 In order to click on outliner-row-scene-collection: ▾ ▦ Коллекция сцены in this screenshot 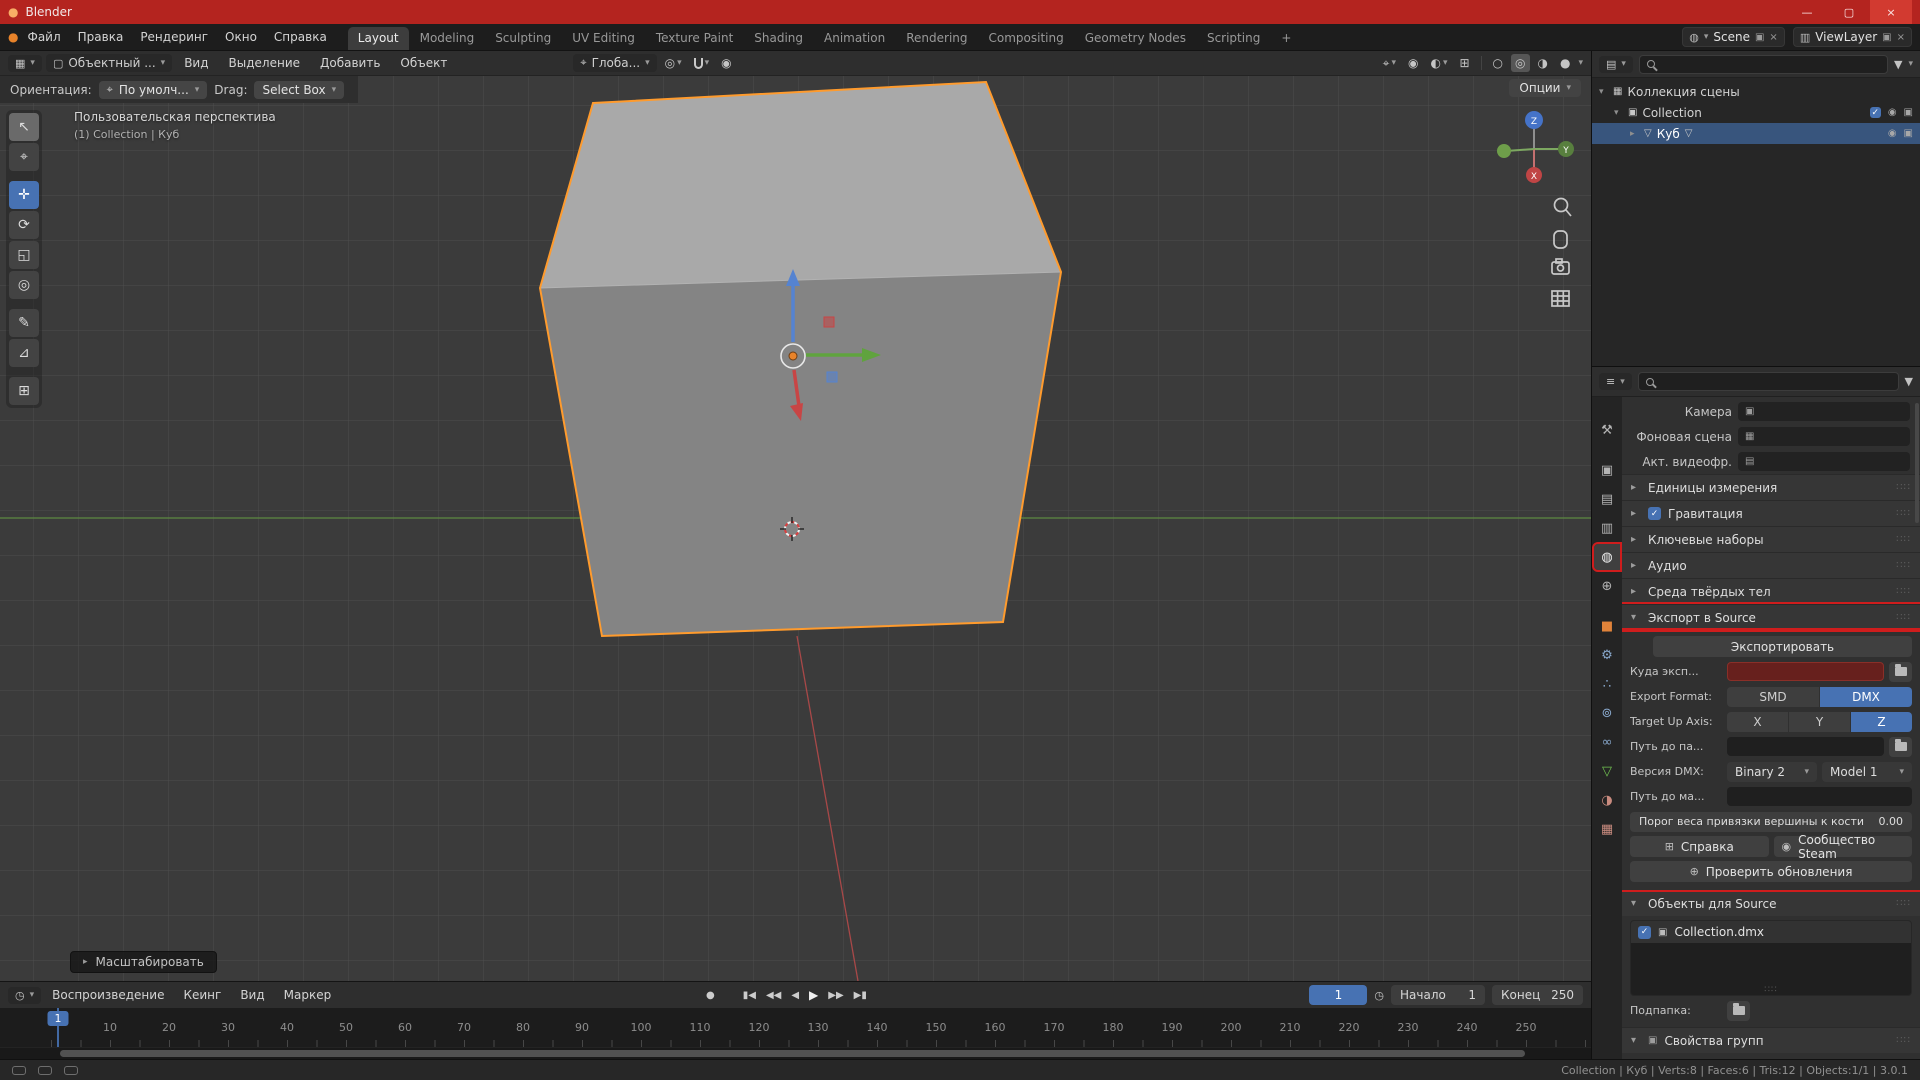, I will do `click(1756, 91)`.